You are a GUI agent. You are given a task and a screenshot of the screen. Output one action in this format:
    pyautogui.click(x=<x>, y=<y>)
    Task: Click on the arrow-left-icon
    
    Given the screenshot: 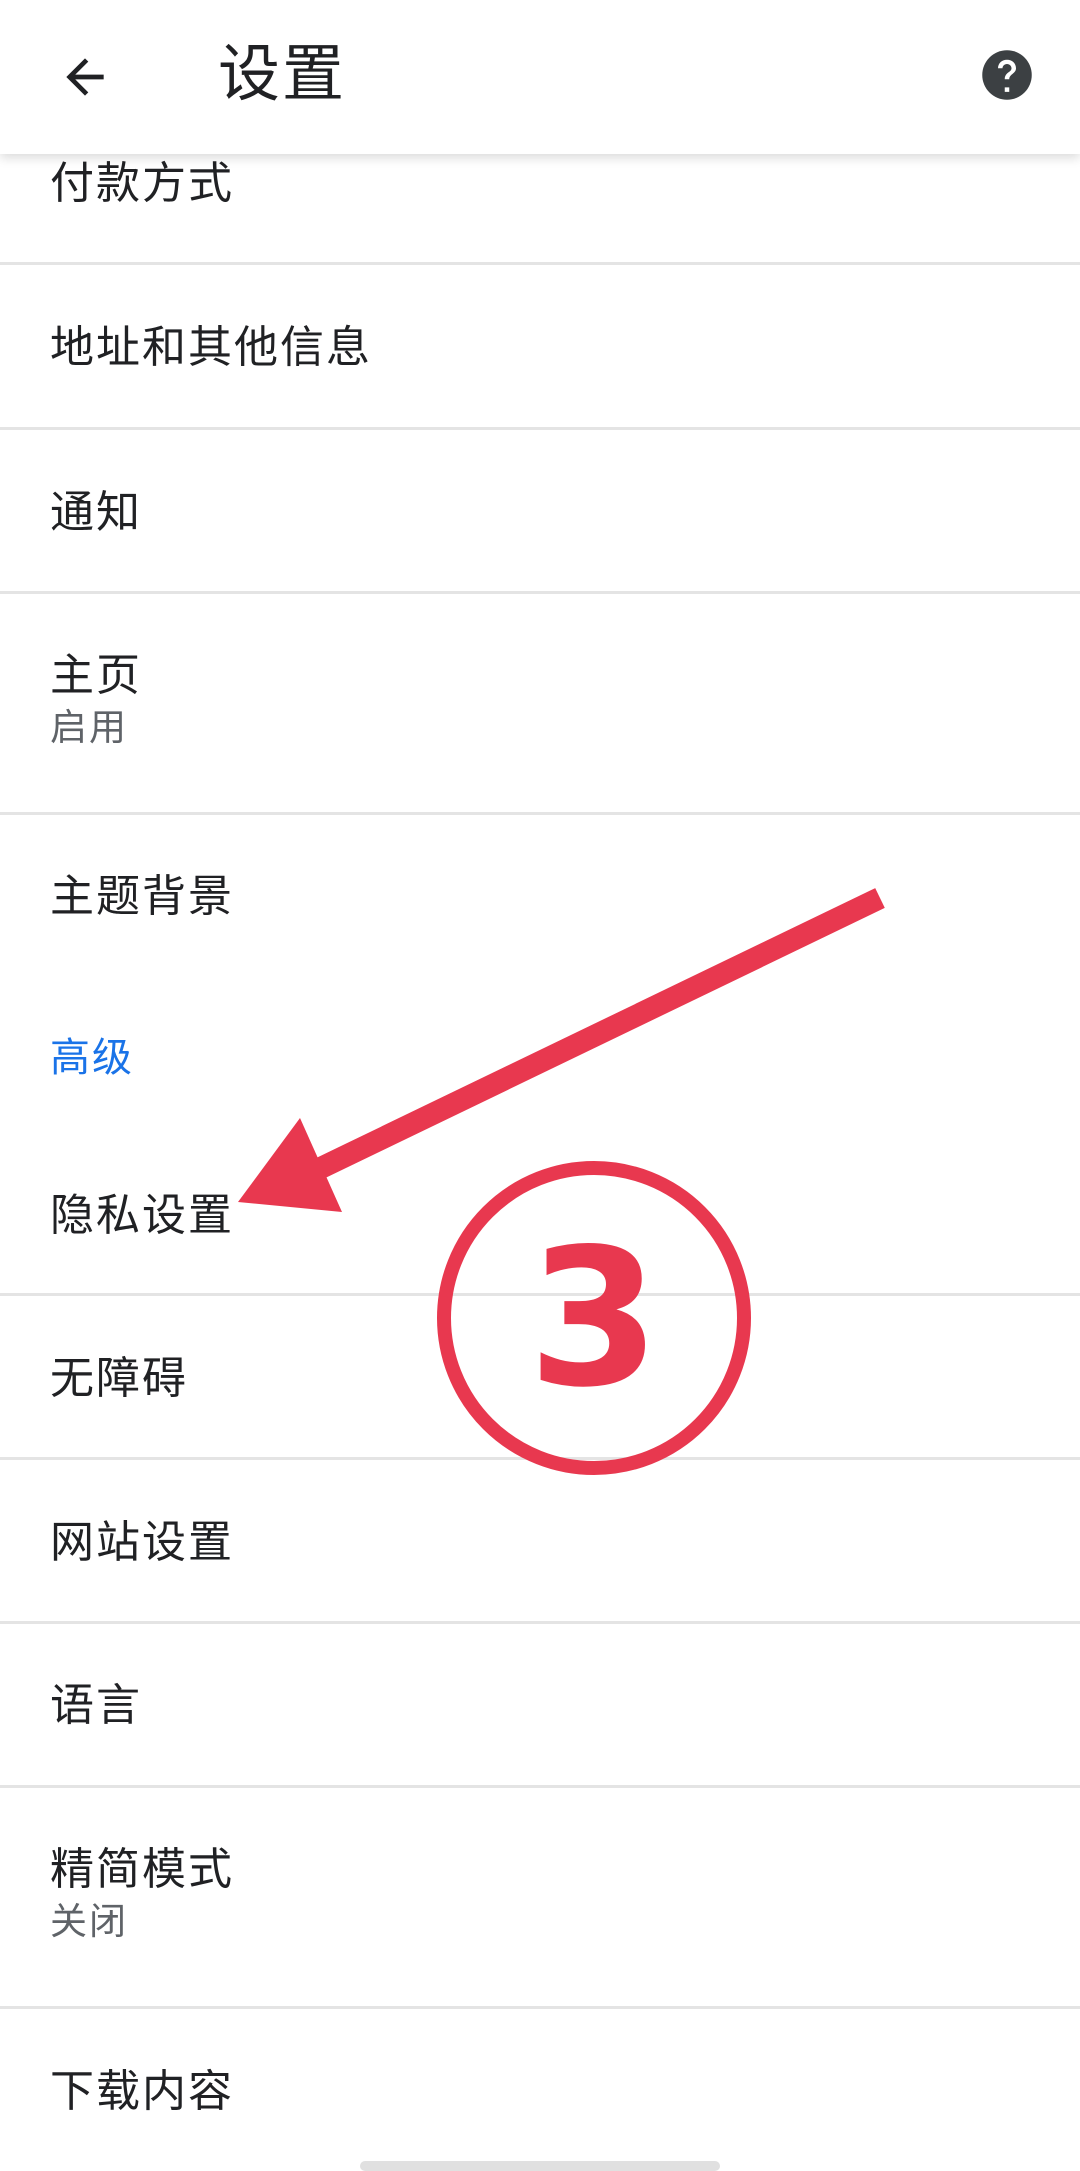 What is the action you would take?
    pyautogui.click(x=85, y=77)
    